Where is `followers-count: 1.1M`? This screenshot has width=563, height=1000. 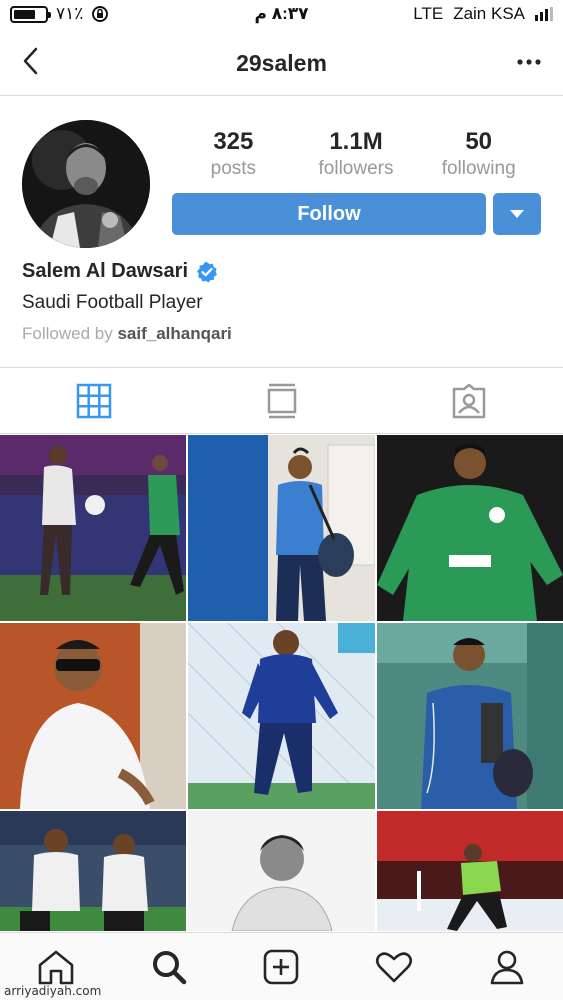
followers-count: 1.1M is located at coordinates (356, 141).